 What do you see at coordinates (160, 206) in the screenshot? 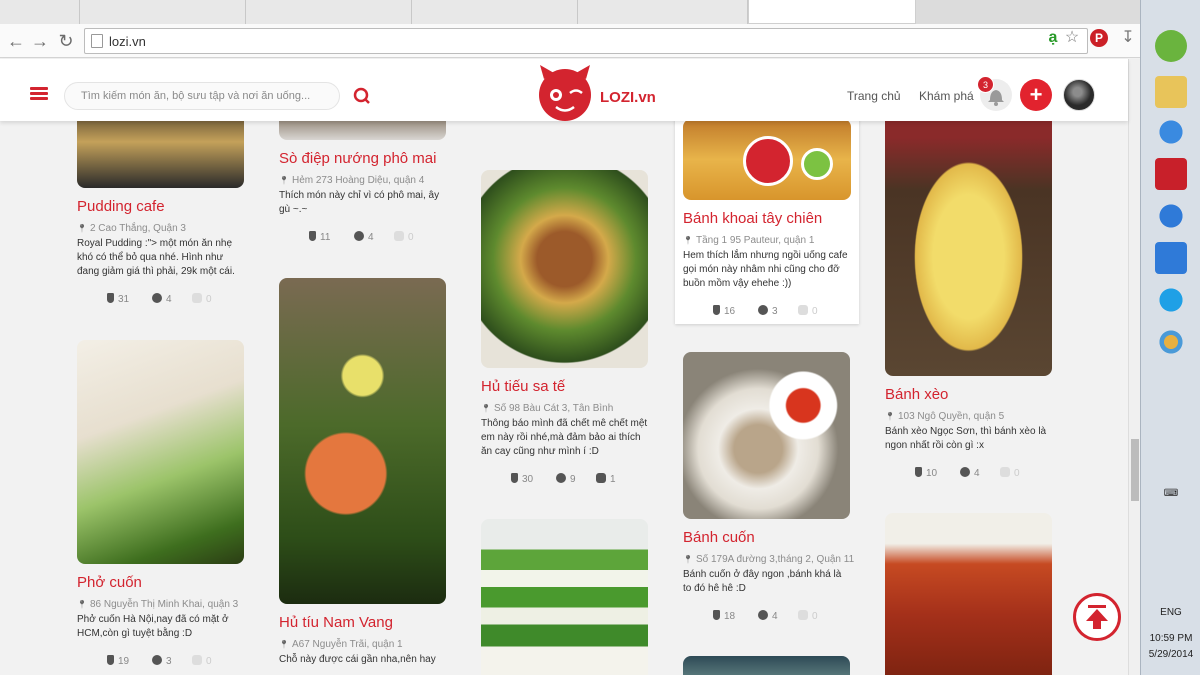
I see `card-title: Pudding cafe` at bounding box center [160, 206].